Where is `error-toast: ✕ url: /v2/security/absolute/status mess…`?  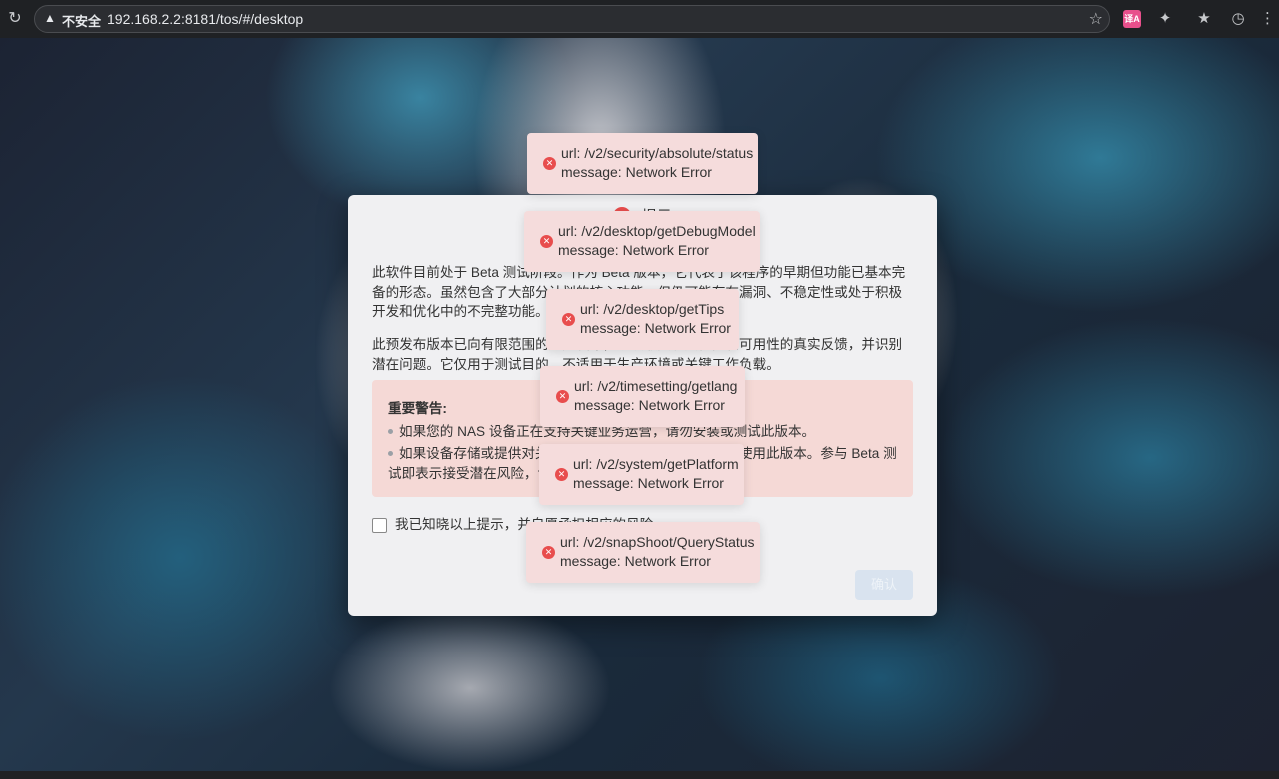 error-toast: ✕ url: /v2/security/absolute/status mess… is located at coordinates (642, 163).